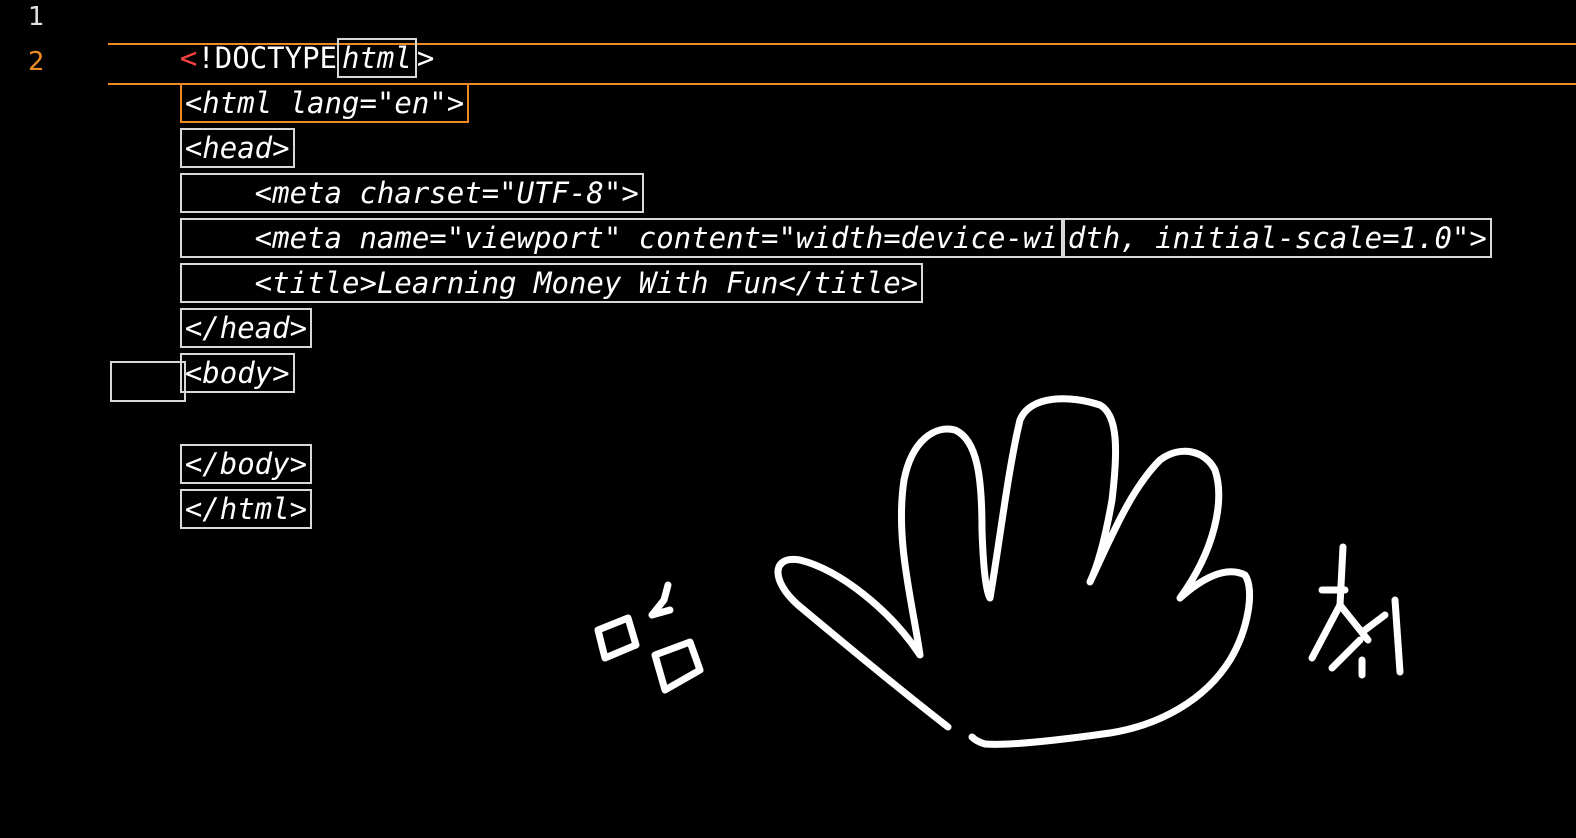  I want to click on code-text-continued: dth, initial-scale=1.0">, so click(1277, 238).